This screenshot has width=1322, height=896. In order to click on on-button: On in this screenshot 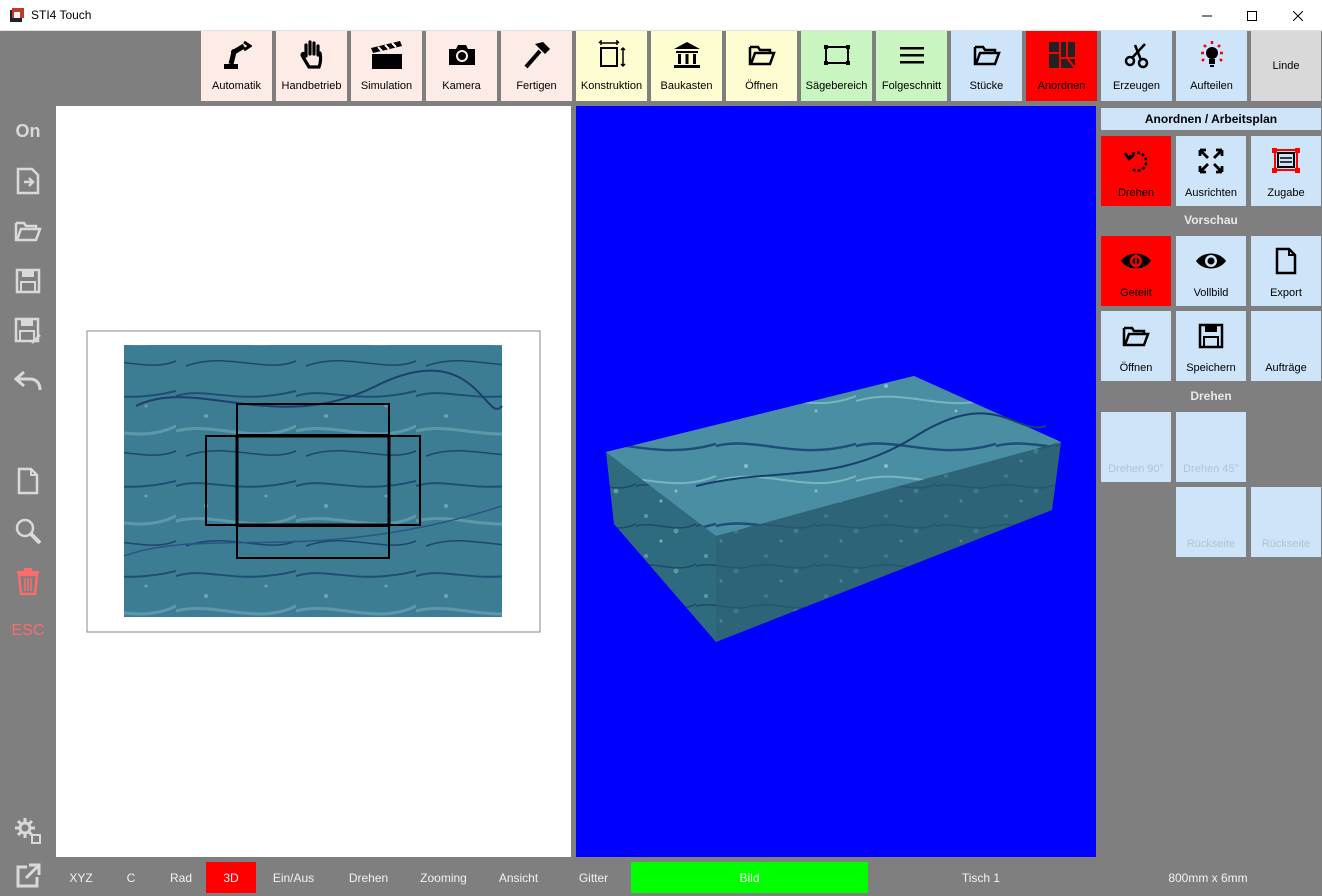, I will do `click(28, 131)`.